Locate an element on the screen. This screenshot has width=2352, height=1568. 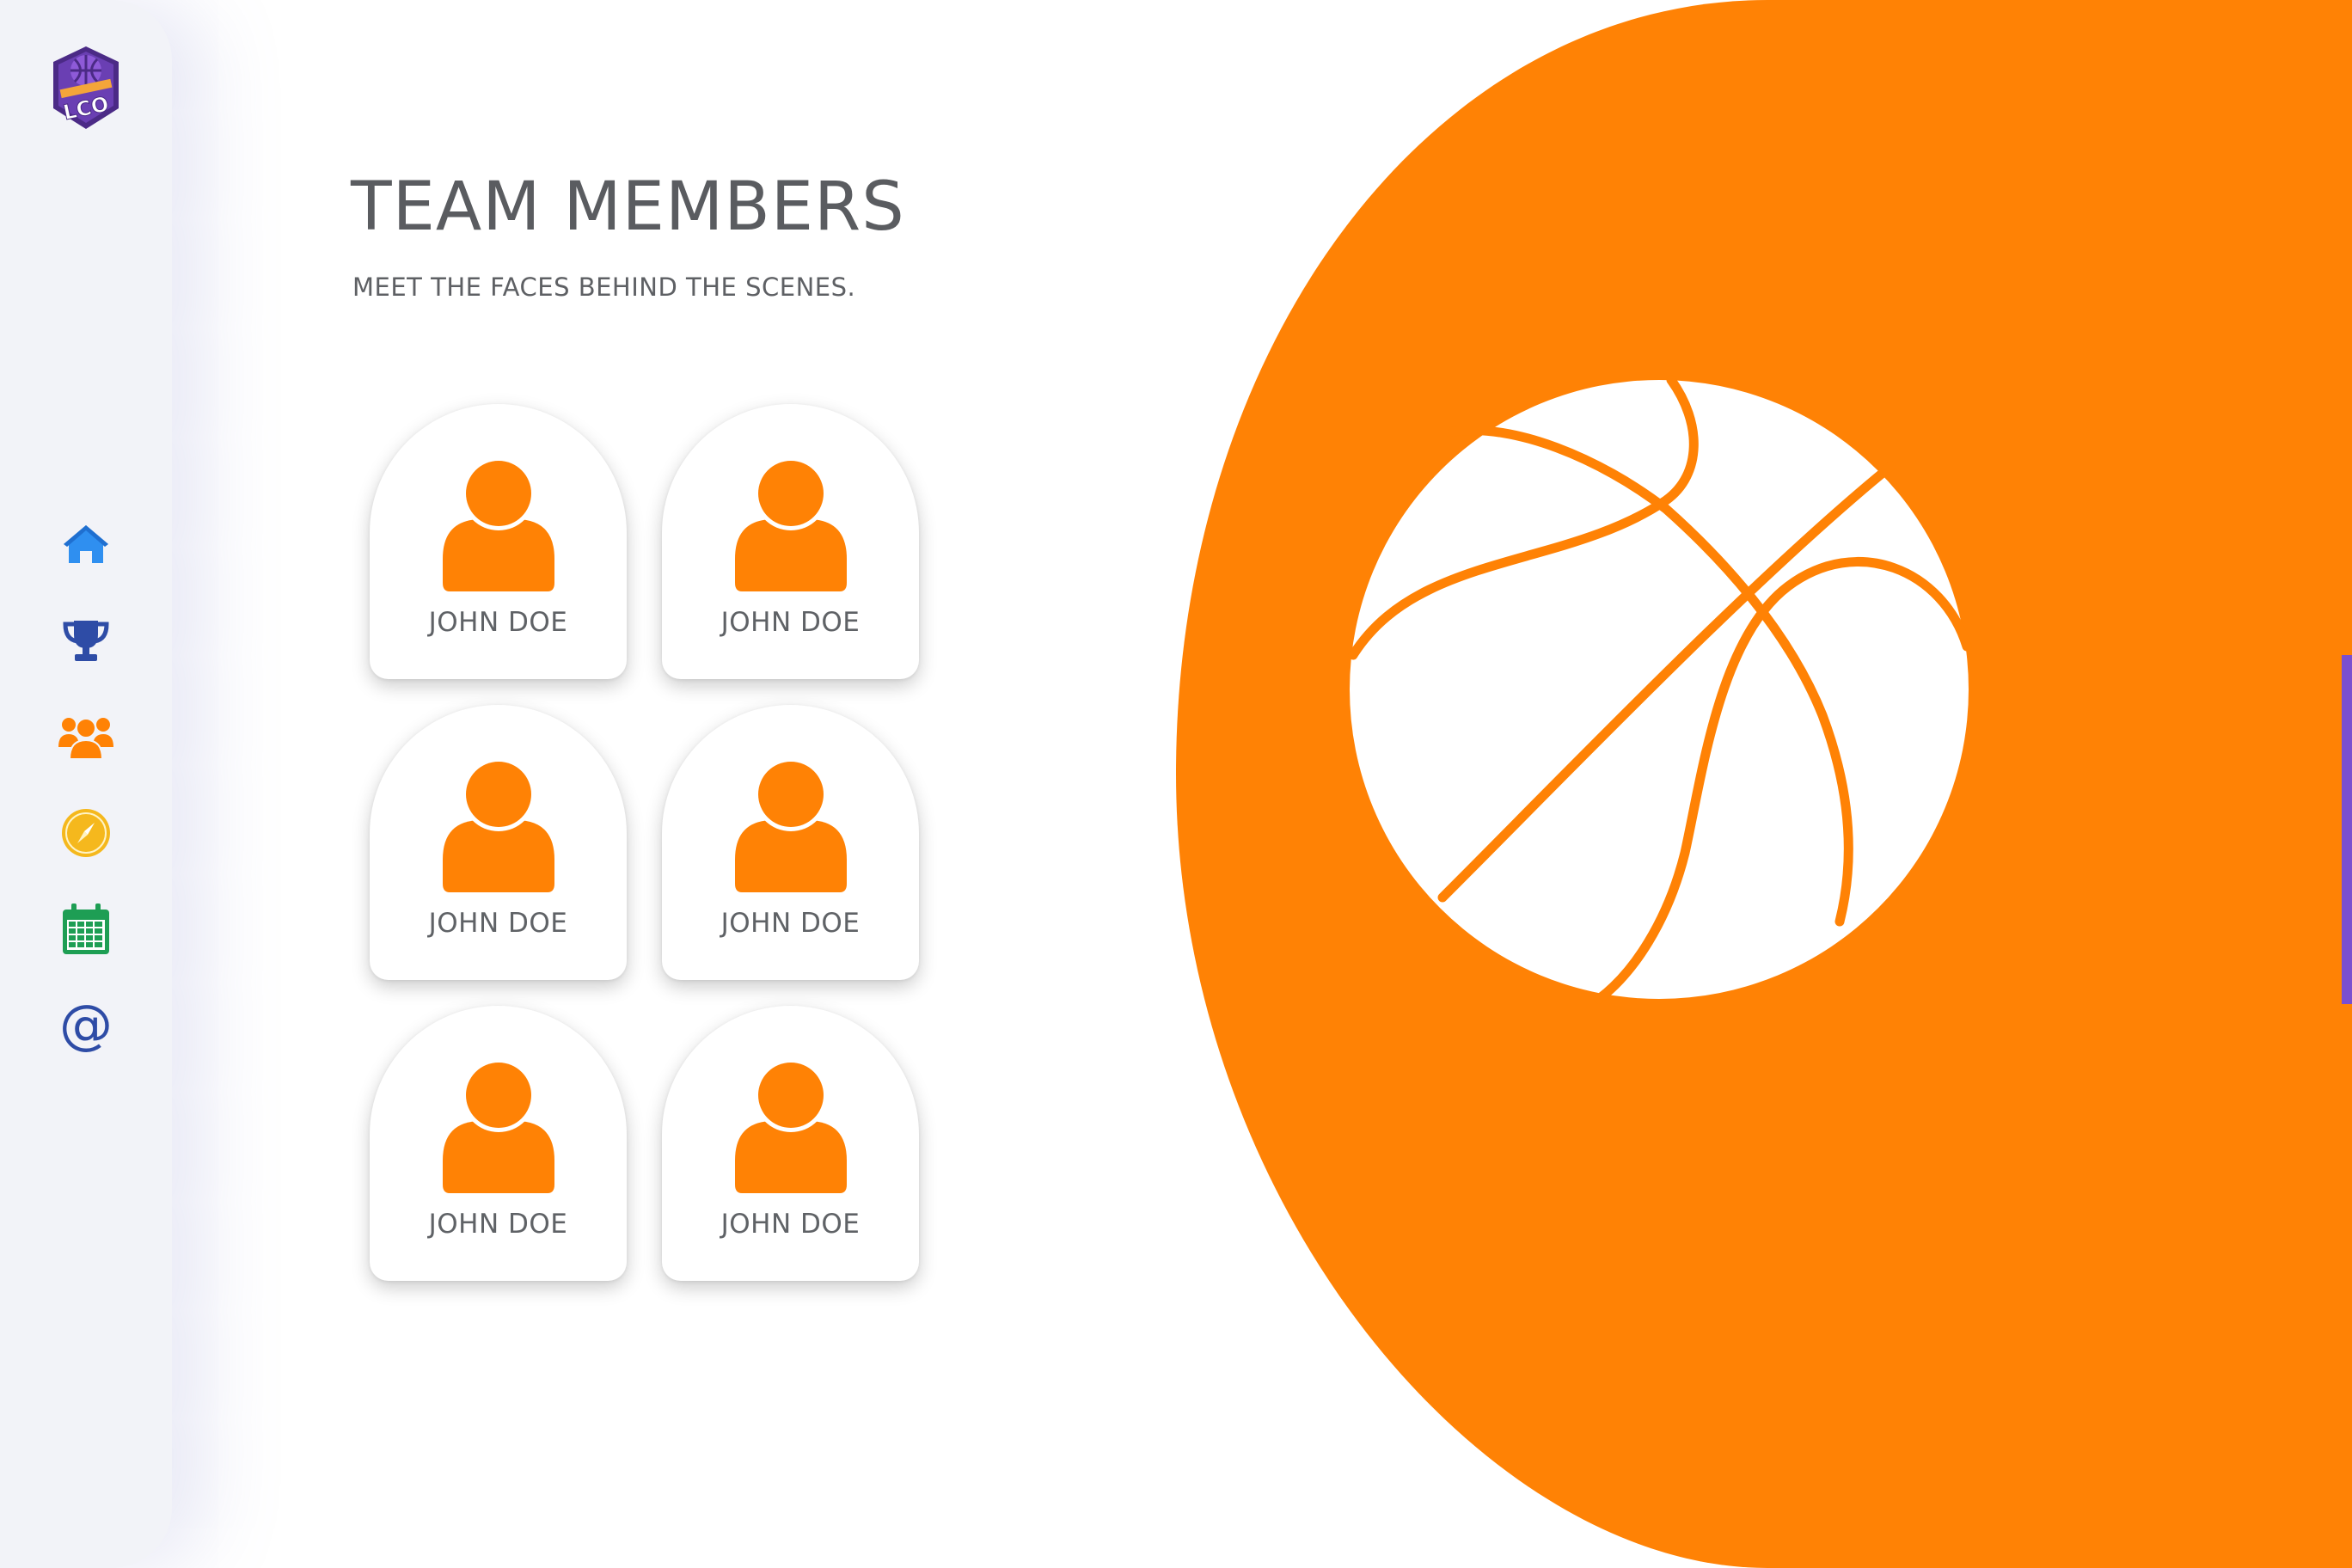
nav-contact: @ is located at coordinates (86, 1025).